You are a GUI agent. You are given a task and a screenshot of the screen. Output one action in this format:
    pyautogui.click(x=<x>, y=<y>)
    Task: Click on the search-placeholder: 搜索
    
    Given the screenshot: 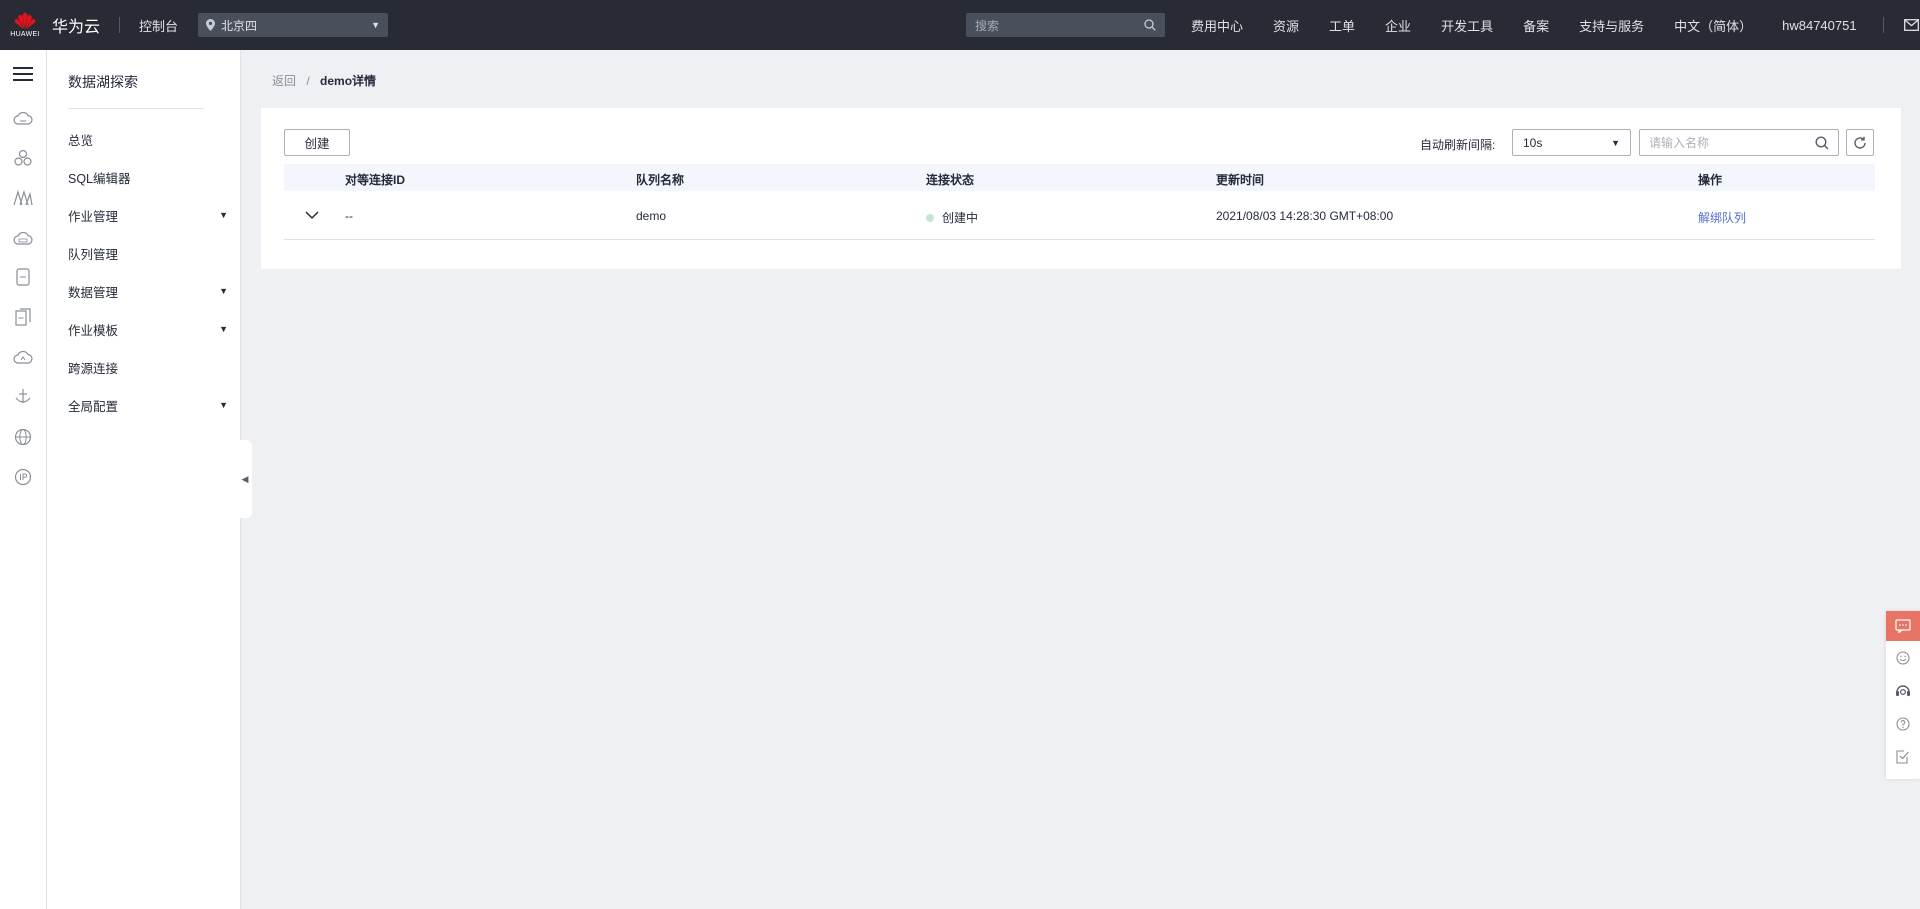 What is the action you would take?
    pyautogui.click(x=987, y=25)
    